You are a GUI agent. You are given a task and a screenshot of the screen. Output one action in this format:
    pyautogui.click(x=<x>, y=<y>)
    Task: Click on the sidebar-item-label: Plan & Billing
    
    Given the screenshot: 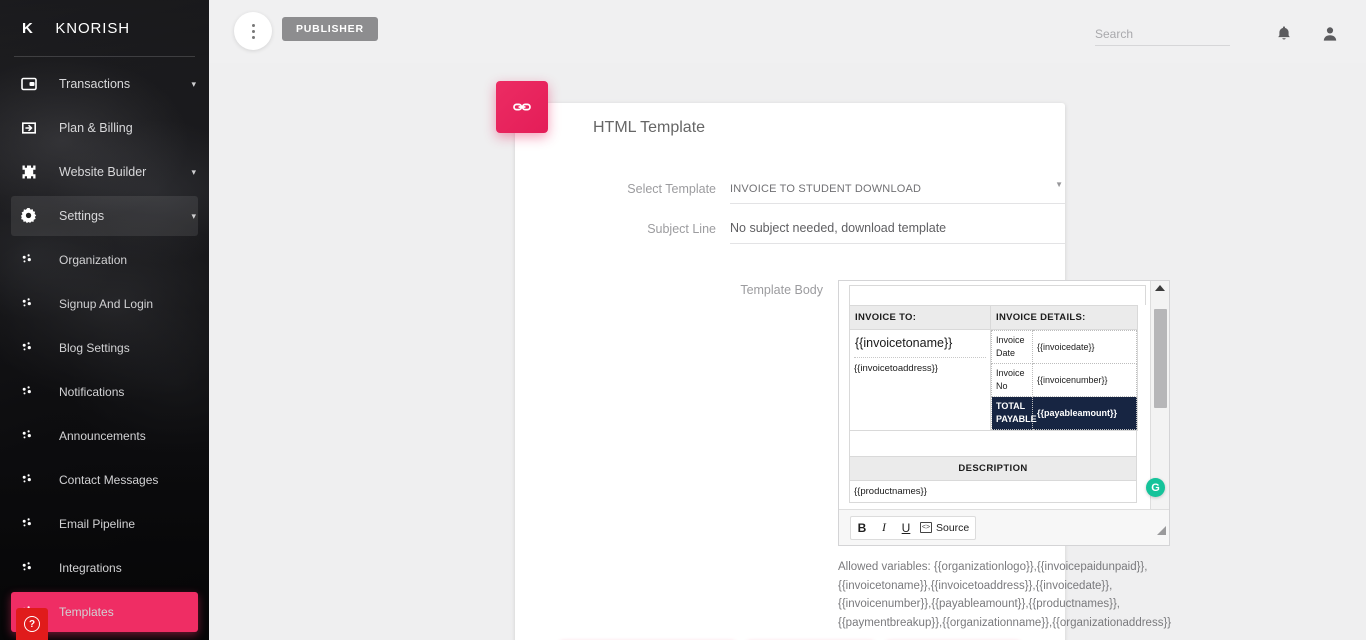 What is the action you would take?
    pyautogui.click(x=96, y=128)
    